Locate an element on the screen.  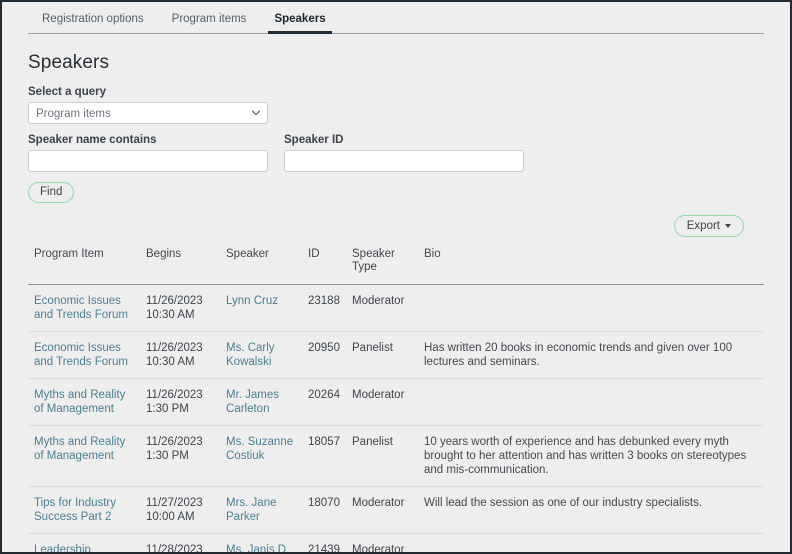
cell-speaker-link: Mr. James Carleton is located at coordinates (252, 402).